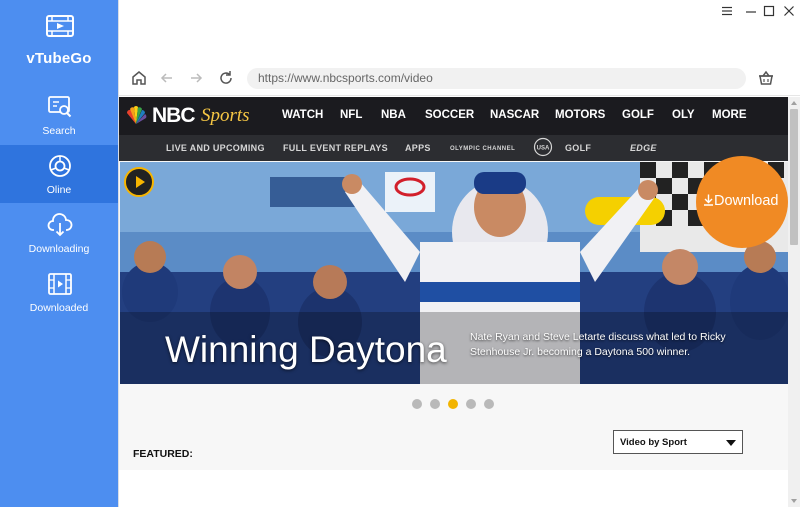  Describe the element at coordinates (459, 11) in the screenshot. I see `window-titlebar` at that location.